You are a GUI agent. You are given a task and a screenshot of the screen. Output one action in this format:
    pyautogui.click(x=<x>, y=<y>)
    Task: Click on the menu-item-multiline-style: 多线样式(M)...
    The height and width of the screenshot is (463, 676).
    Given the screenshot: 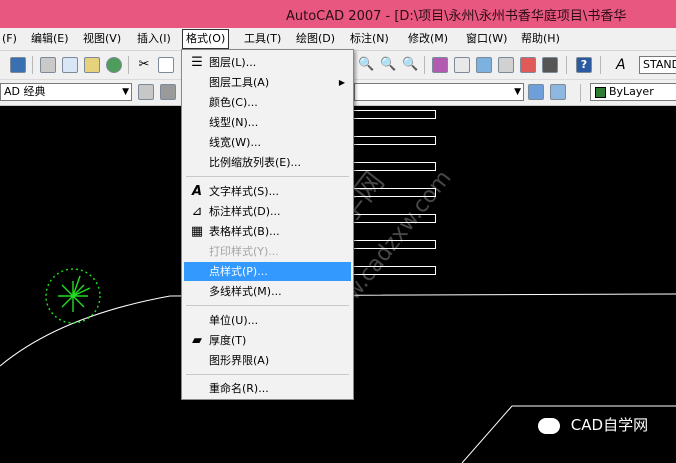 What is the action you would take?
    pyautogui.click(x=267, y=291)
    